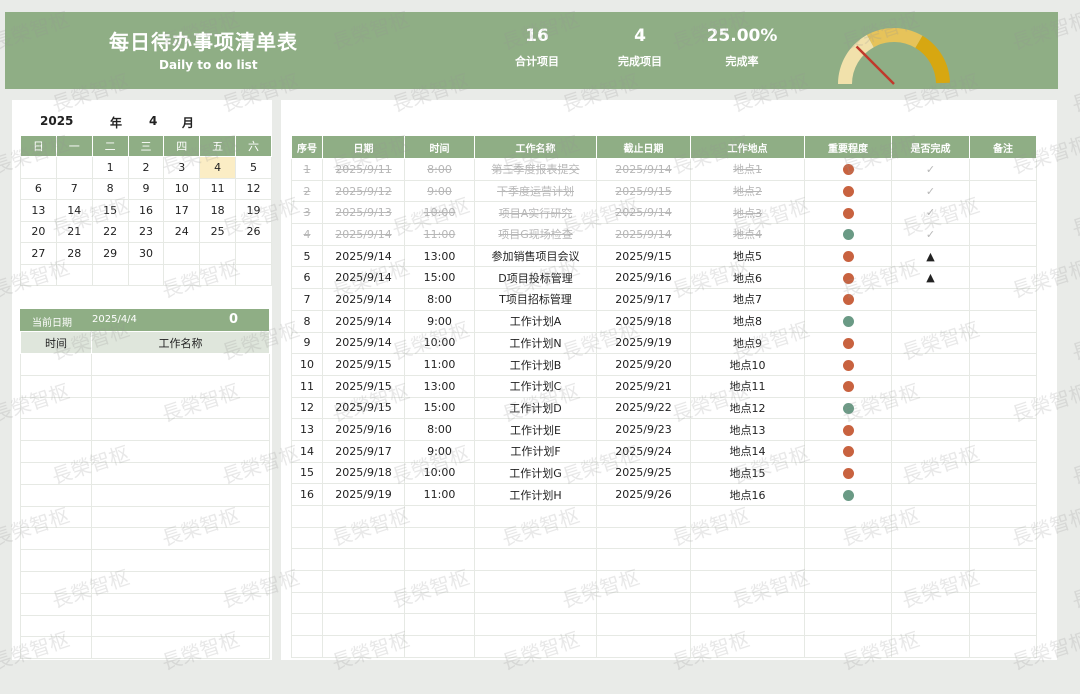 This screenshot has height=694, width=1080. Describe the element at coordinates (74, 210) in the screenshot. I see `calendar-day: 14` at that location.